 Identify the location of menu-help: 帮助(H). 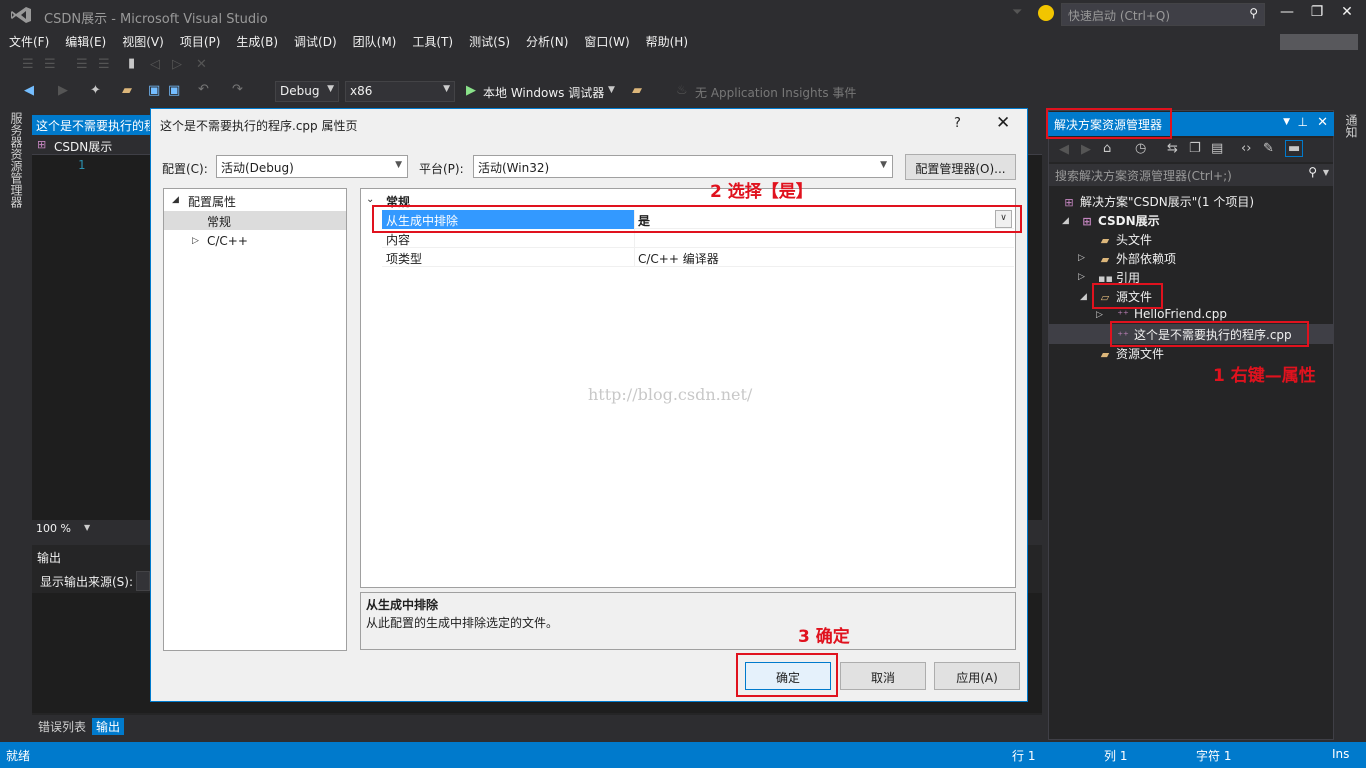
(666, 41).